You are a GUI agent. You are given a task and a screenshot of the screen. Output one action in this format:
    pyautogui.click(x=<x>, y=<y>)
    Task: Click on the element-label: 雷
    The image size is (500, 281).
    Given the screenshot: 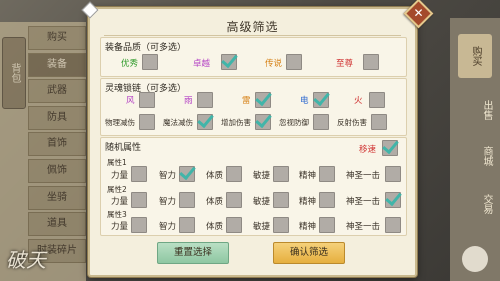 What is the action you would take?
    pyautogui.click(x=246, y=101)
    